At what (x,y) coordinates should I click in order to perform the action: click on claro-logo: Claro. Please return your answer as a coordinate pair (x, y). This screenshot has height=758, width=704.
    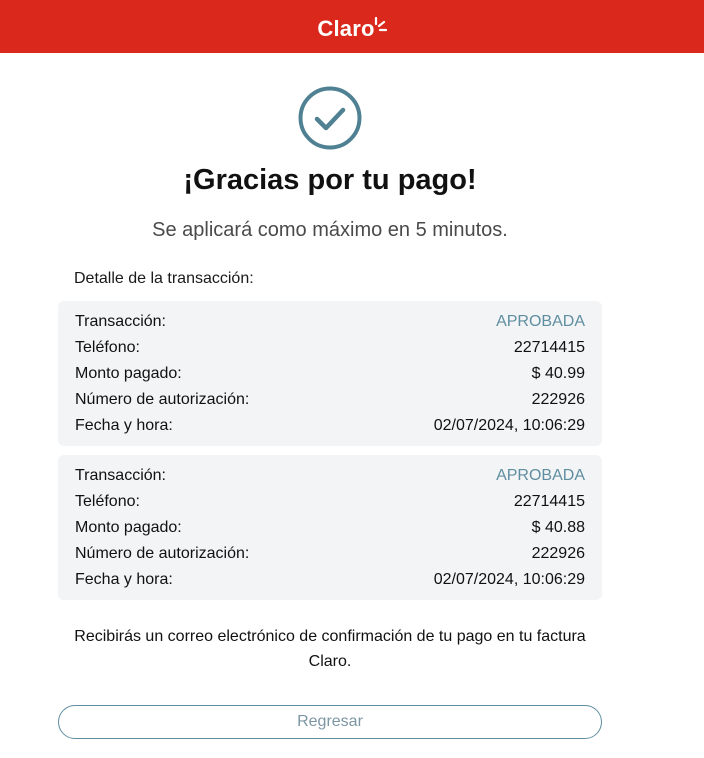
    Looking at the image, I should click on (352, 28).